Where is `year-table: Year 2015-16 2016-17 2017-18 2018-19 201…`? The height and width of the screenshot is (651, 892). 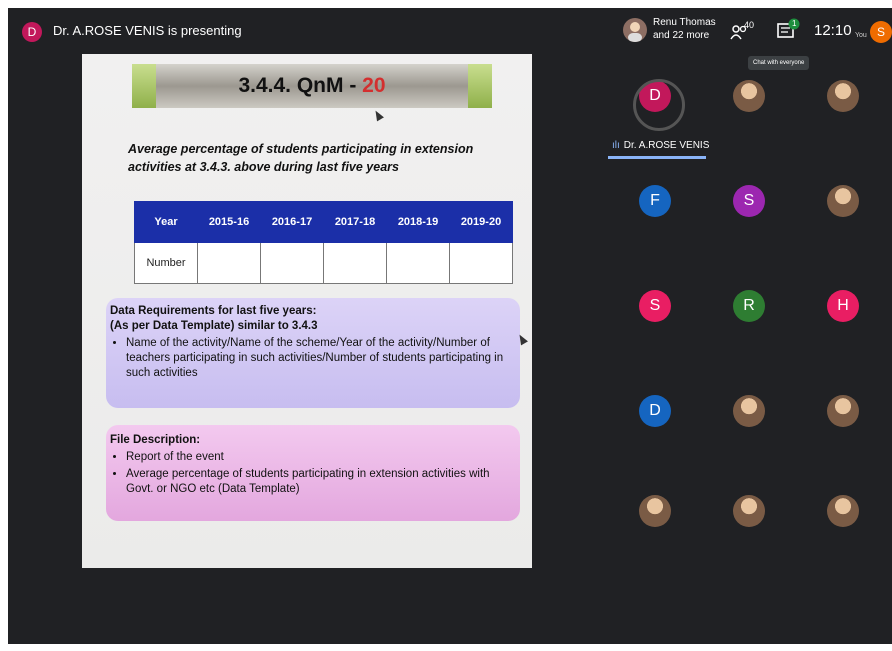
year-table: Year 2015-16 2016-17 2017-18 2018-19 201… is located at coordinates (323, 242).